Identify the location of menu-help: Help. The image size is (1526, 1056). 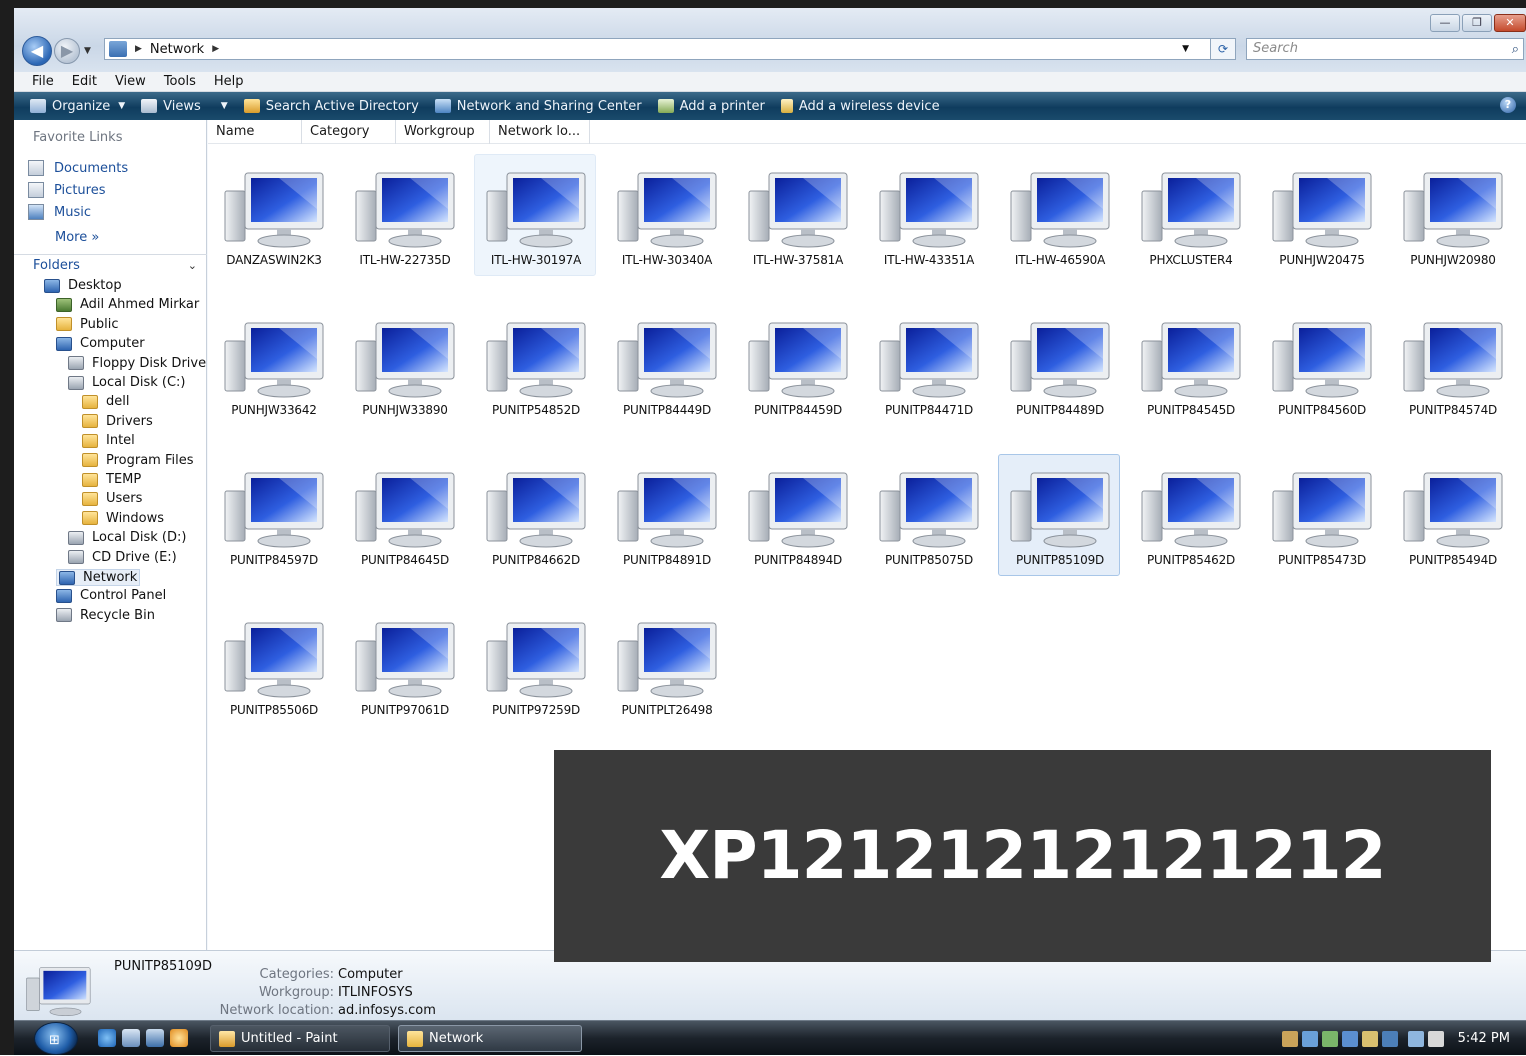
(229, 81).